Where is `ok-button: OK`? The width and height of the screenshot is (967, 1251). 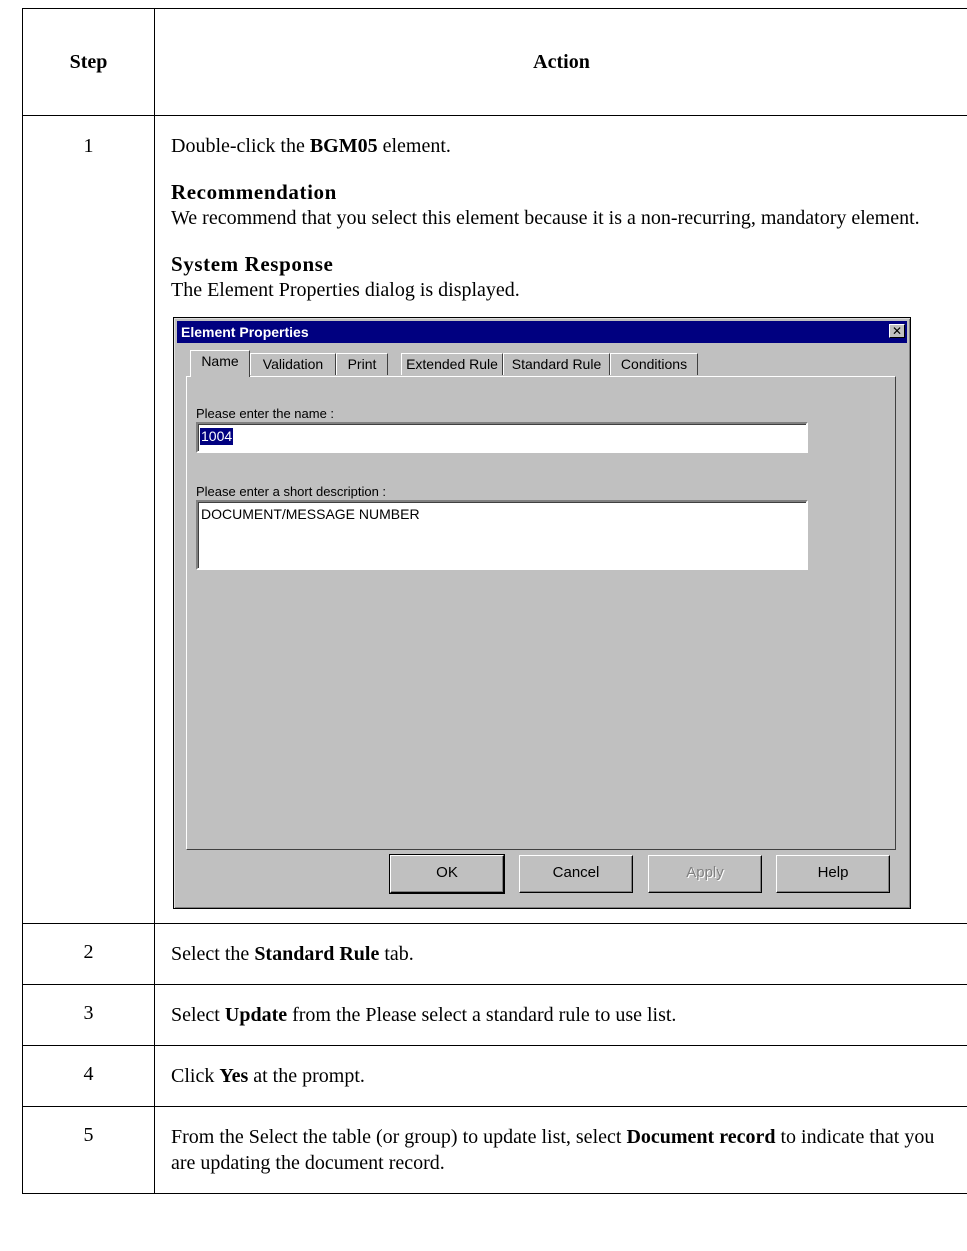 ok-button: OK is located at coordinates (447, 874).